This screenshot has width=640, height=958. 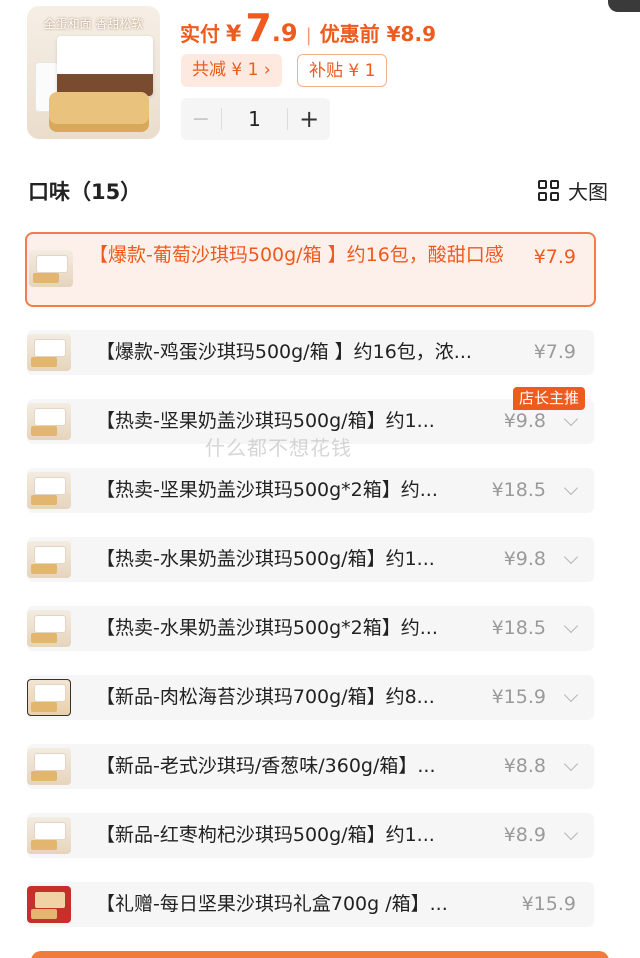 What do you see at coordinates (549, 398) in the screenshot?
I see `store-recommend-badge: 店长主推` at bounding box center [549, 398].